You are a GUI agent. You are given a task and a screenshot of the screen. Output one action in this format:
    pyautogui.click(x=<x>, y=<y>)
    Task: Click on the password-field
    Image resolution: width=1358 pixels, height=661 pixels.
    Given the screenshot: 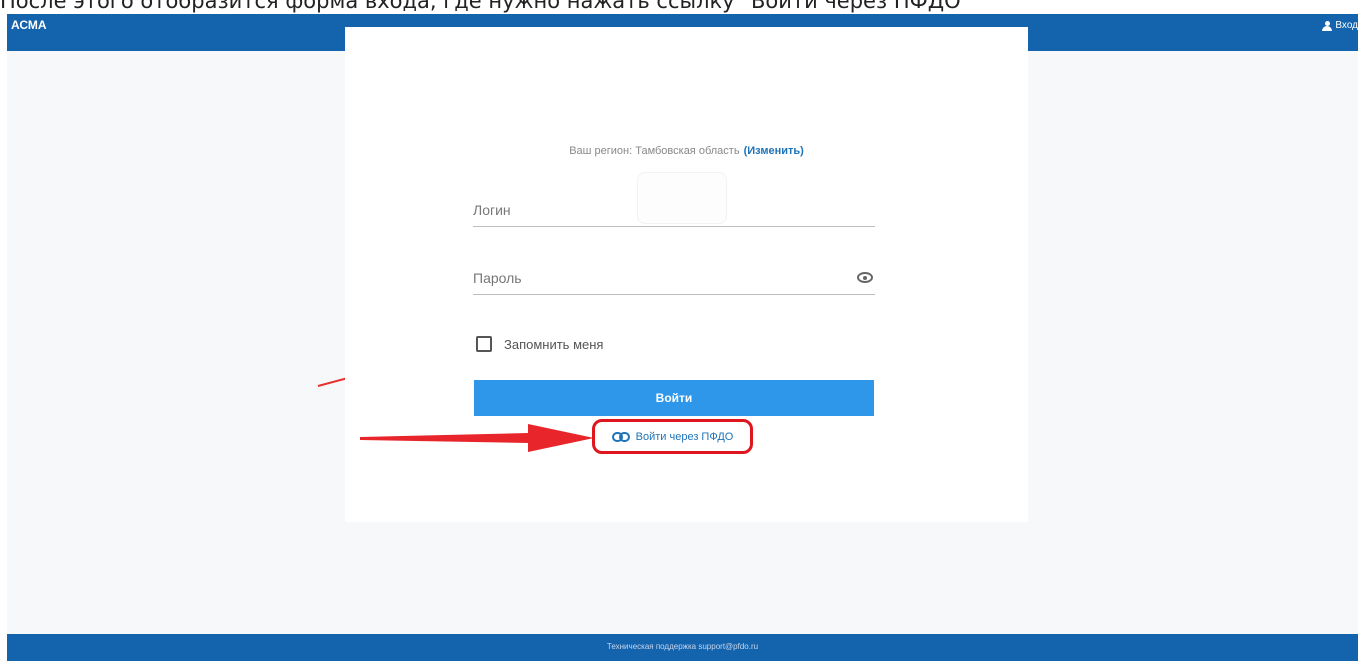 What is the action you would take?
    pyautogui.click(x=674, y=282)
    